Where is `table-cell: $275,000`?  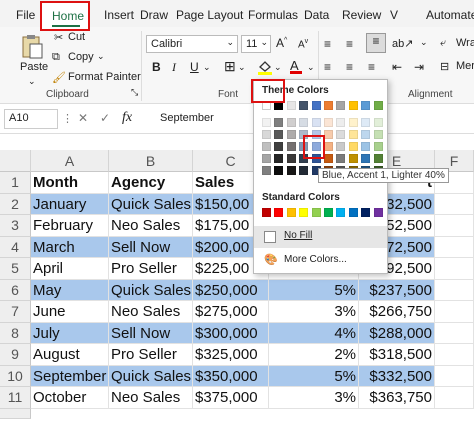 table-cell: $275,000 is located at coordinates (231, 312).